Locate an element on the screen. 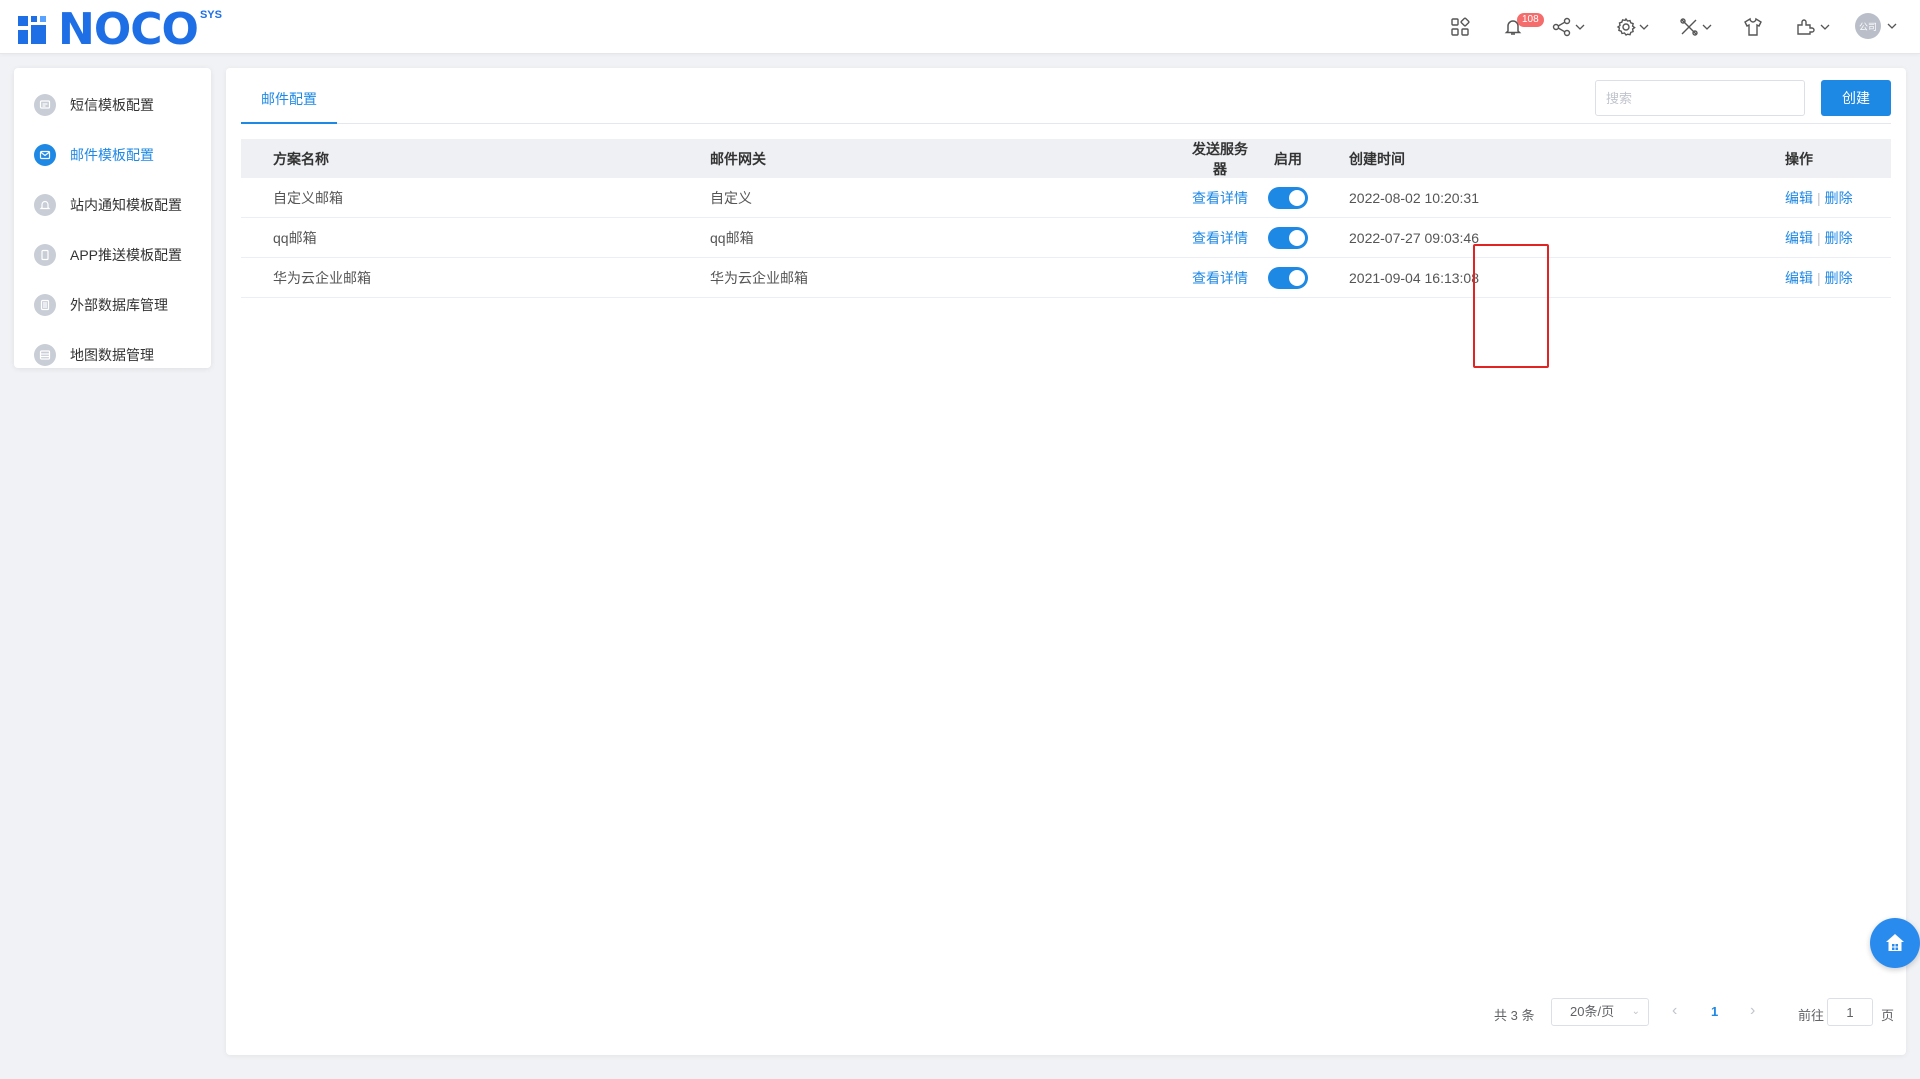 The width and height of the screenshot is (1920, 1079). message-icon is located at coordinates (45, 105).